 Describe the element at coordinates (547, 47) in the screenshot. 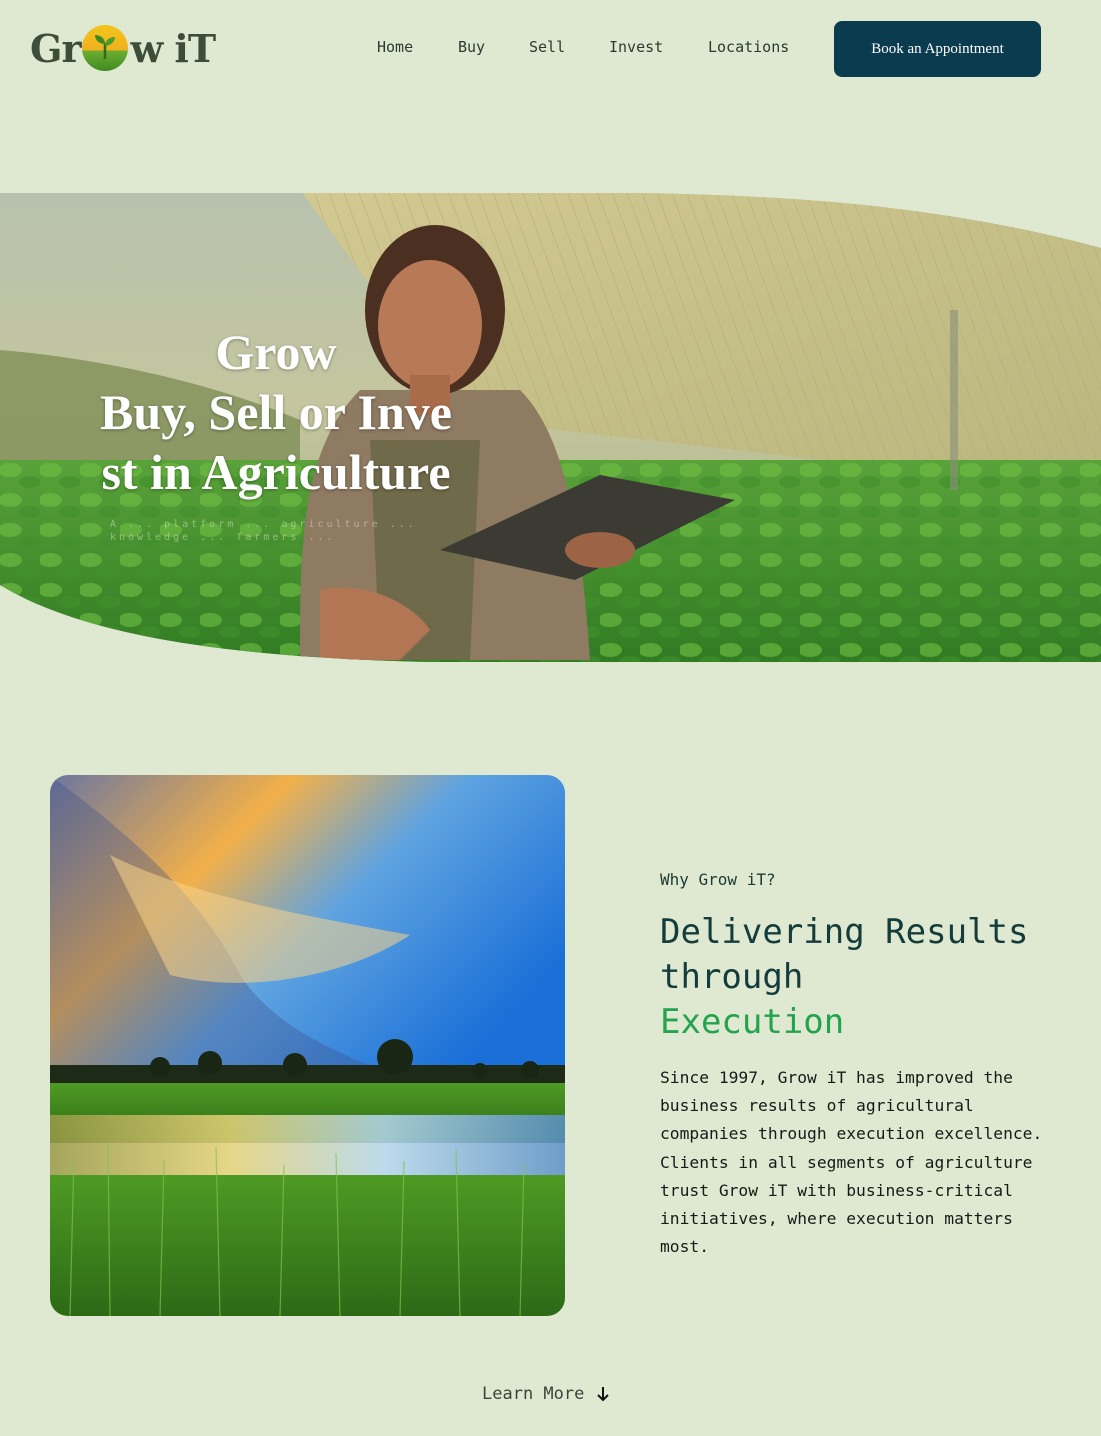

I see `nav-sell: Sell` at that location.